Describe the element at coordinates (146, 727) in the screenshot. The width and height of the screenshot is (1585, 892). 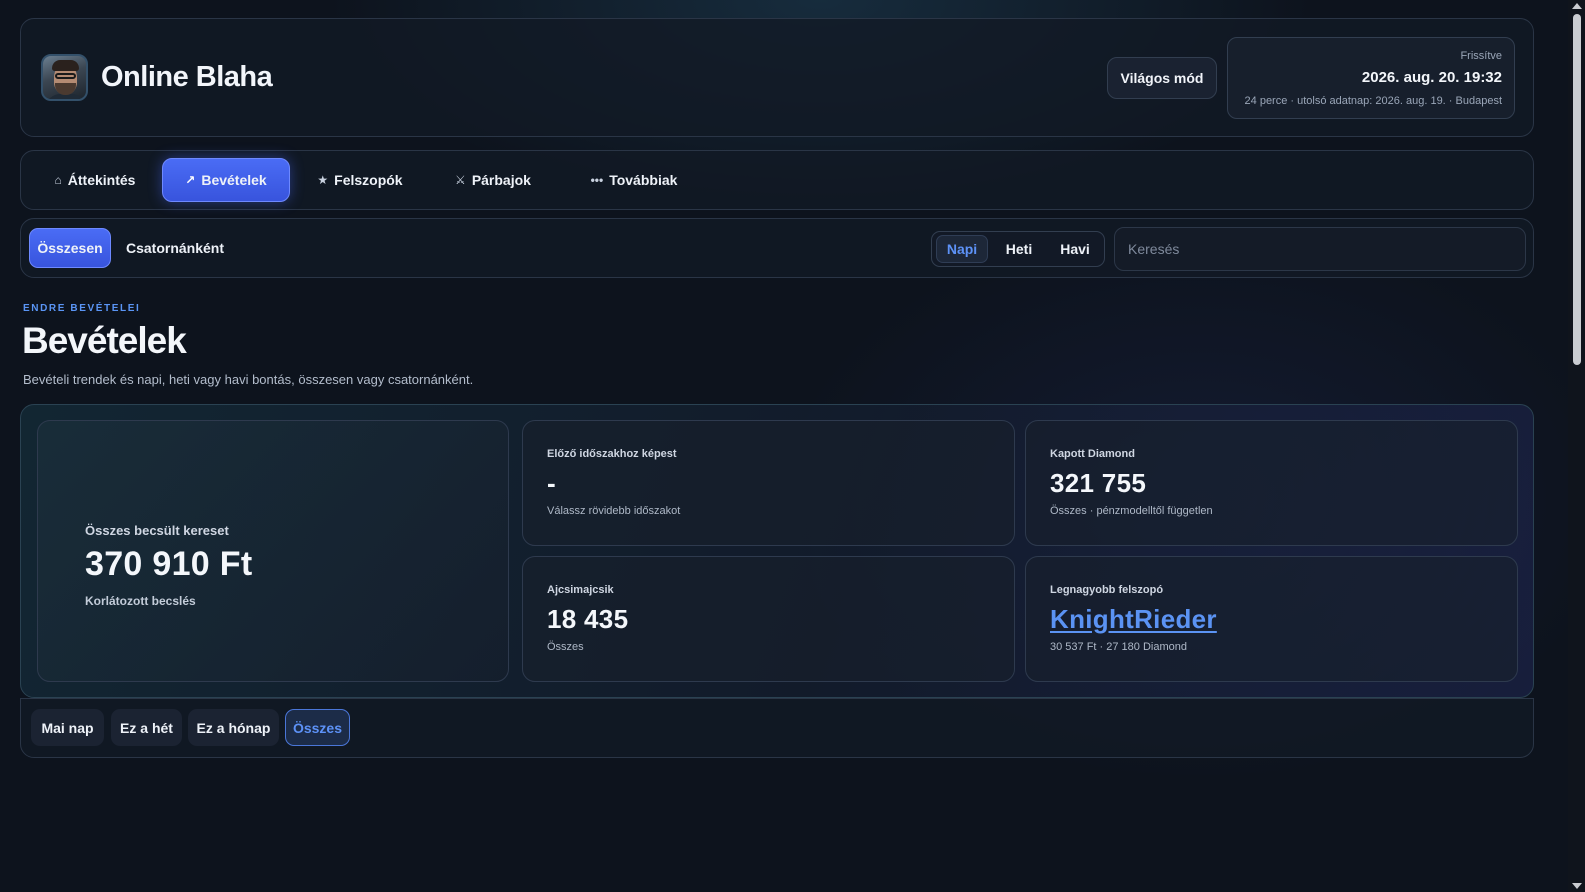
I see `range-ez-a-het-button: Ez a hét` at that location.